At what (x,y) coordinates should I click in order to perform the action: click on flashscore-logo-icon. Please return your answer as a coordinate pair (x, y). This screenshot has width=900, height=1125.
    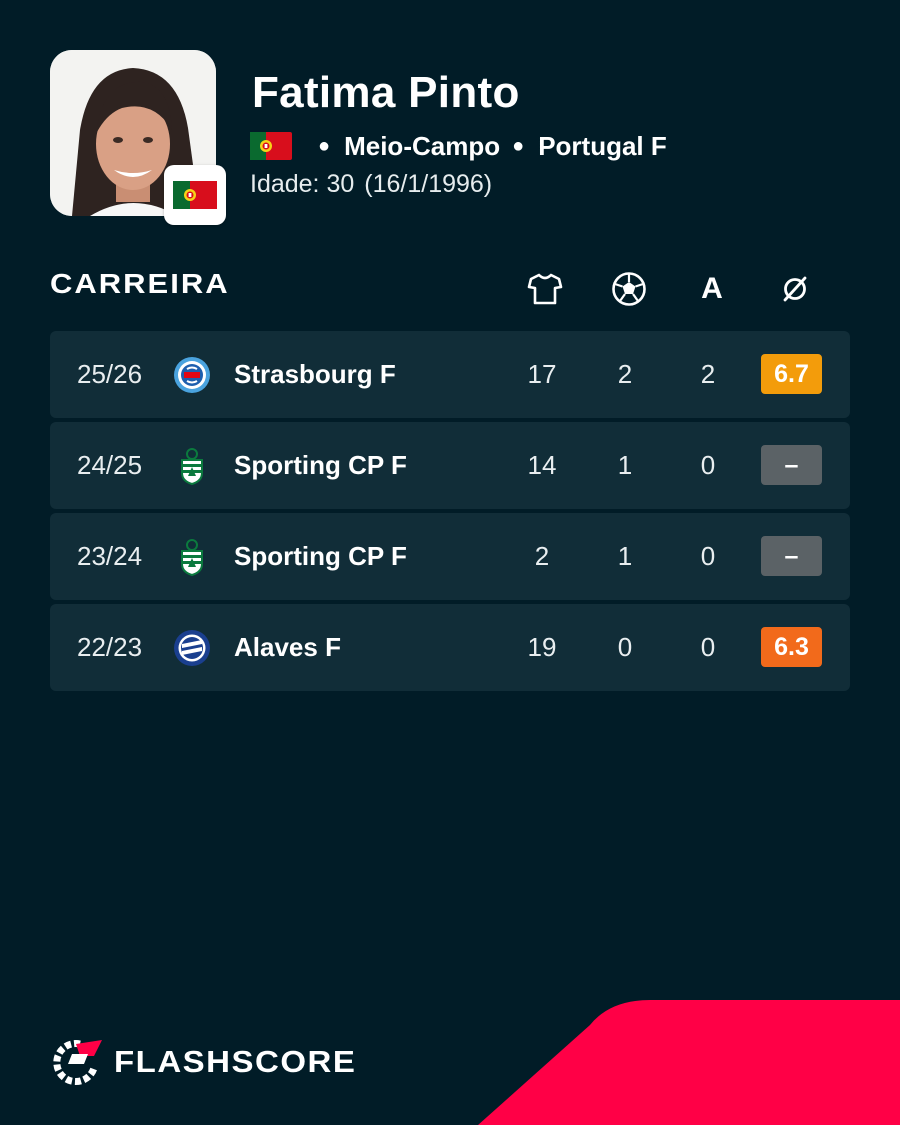
    Looking at the image, I should click on (77, 1063).